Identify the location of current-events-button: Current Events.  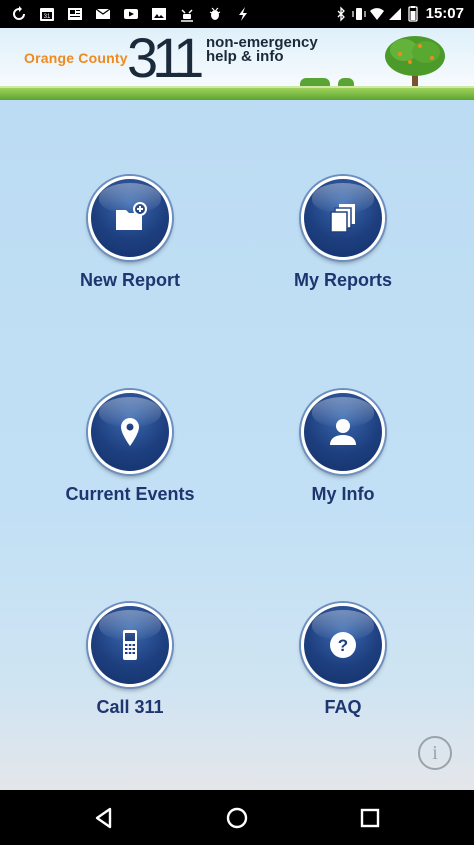
(130, 447).